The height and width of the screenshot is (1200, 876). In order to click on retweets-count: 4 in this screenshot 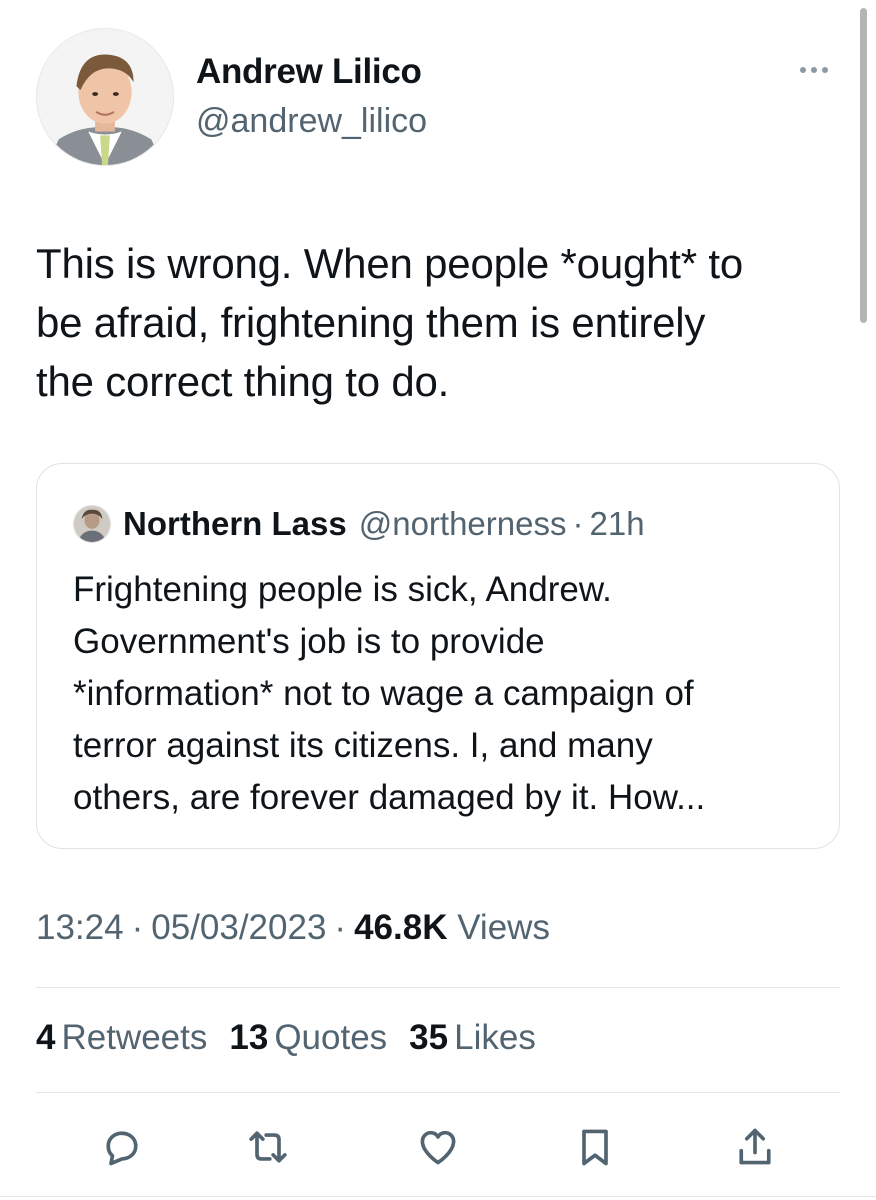, I will do `click(46, 1037)`.